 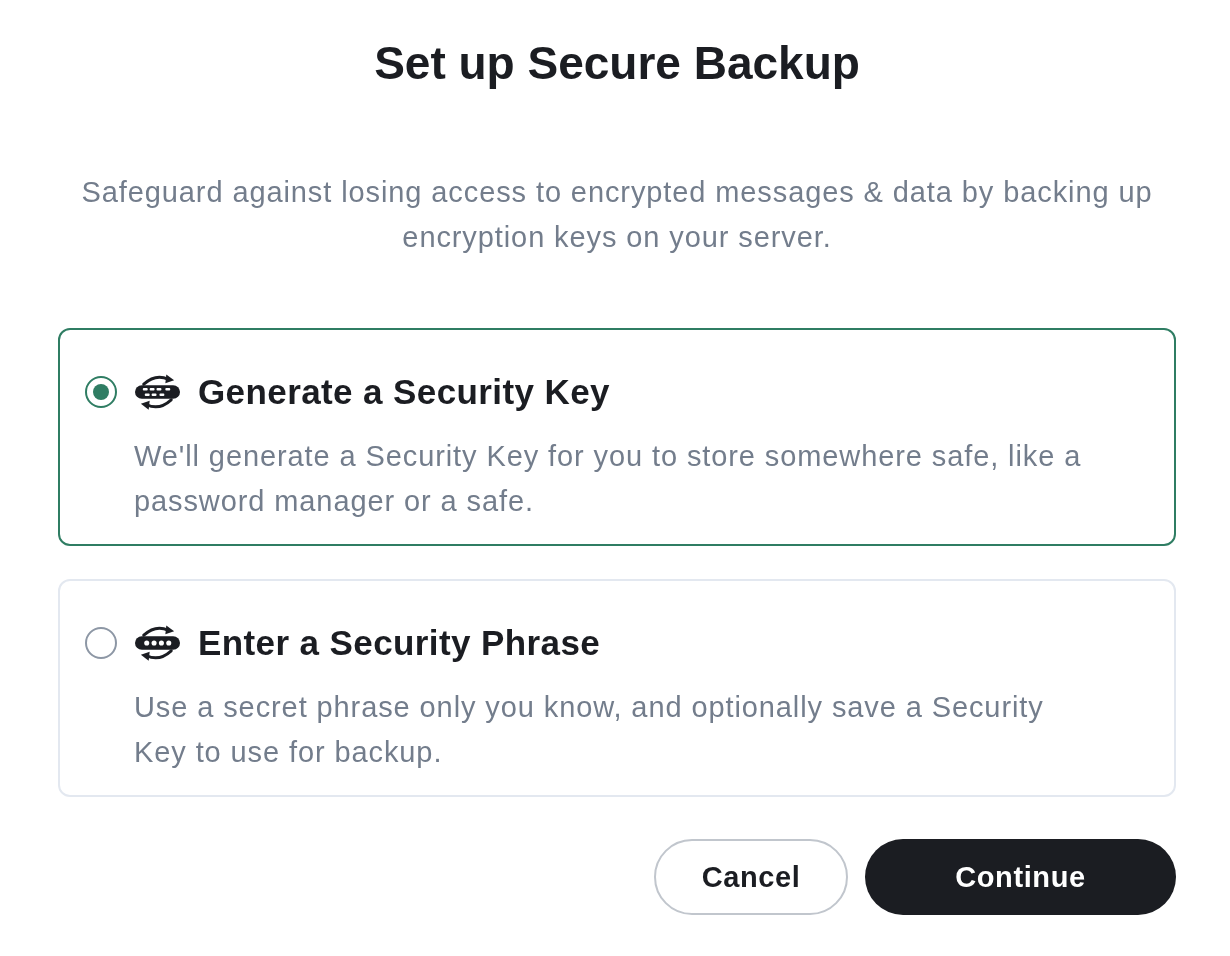 I want to click on option-title: Enter a Security Phrase, so click(x=399, y=643).